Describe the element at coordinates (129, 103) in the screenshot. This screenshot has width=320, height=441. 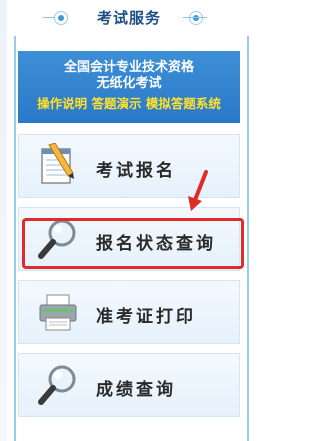
I see `banner-links: 操作说明 答题演示 模拟答题系统` at that location.